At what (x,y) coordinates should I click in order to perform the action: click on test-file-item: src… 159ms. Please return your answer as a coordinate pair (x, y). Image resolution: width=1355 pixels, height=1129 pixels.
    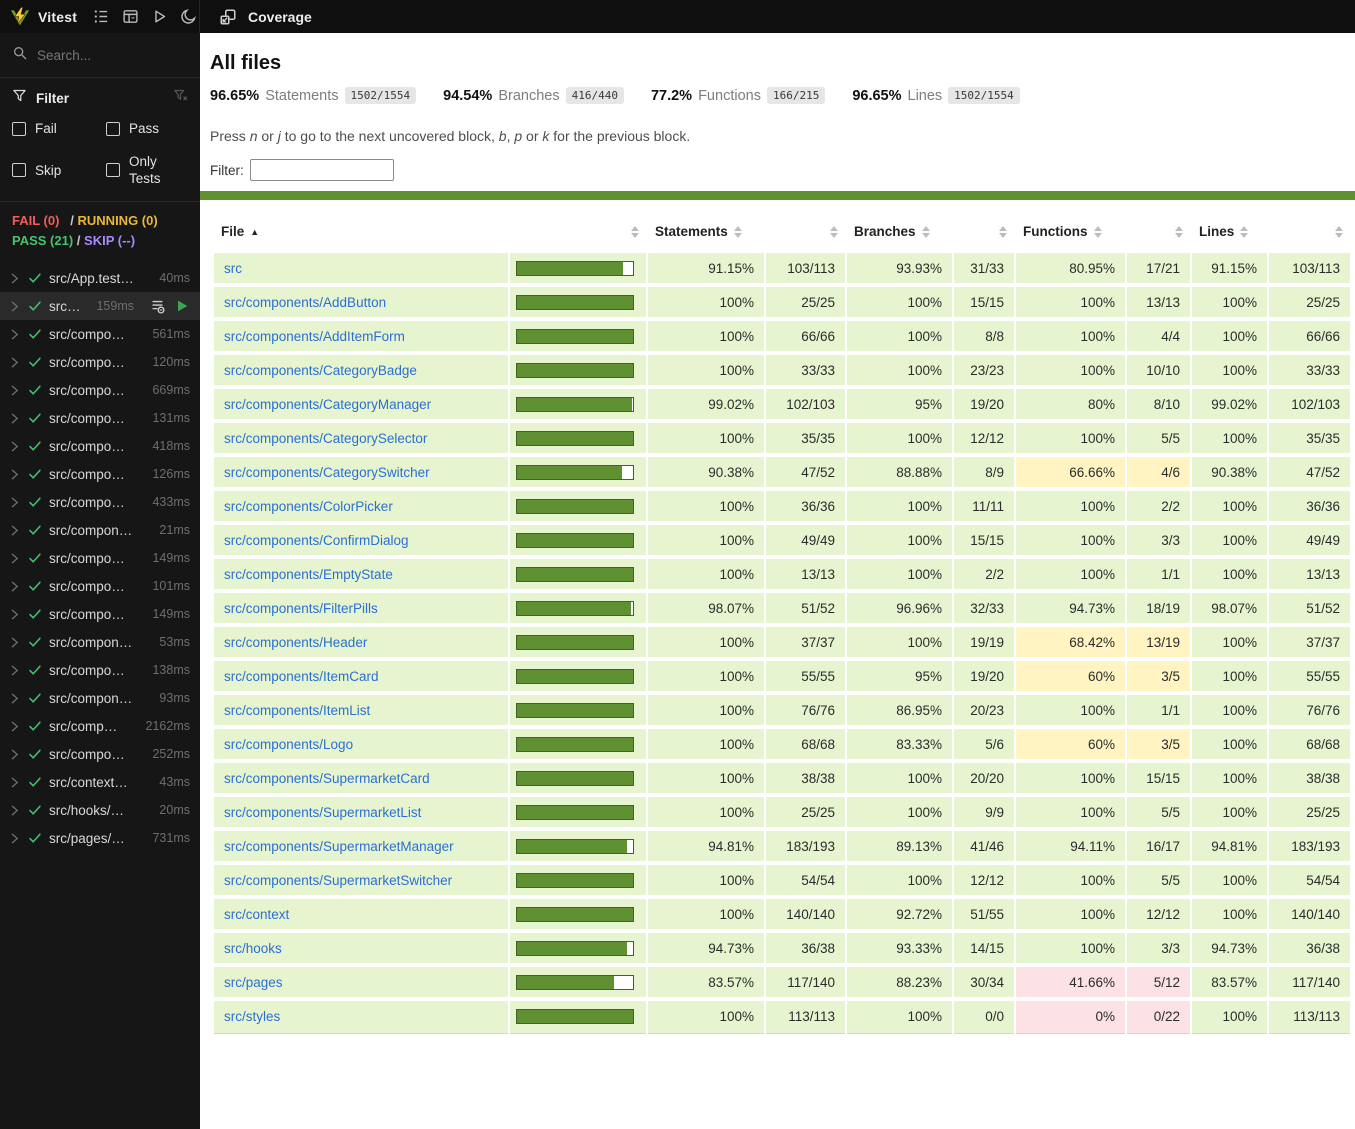
    Looking at the image, I should click on (100, 306).